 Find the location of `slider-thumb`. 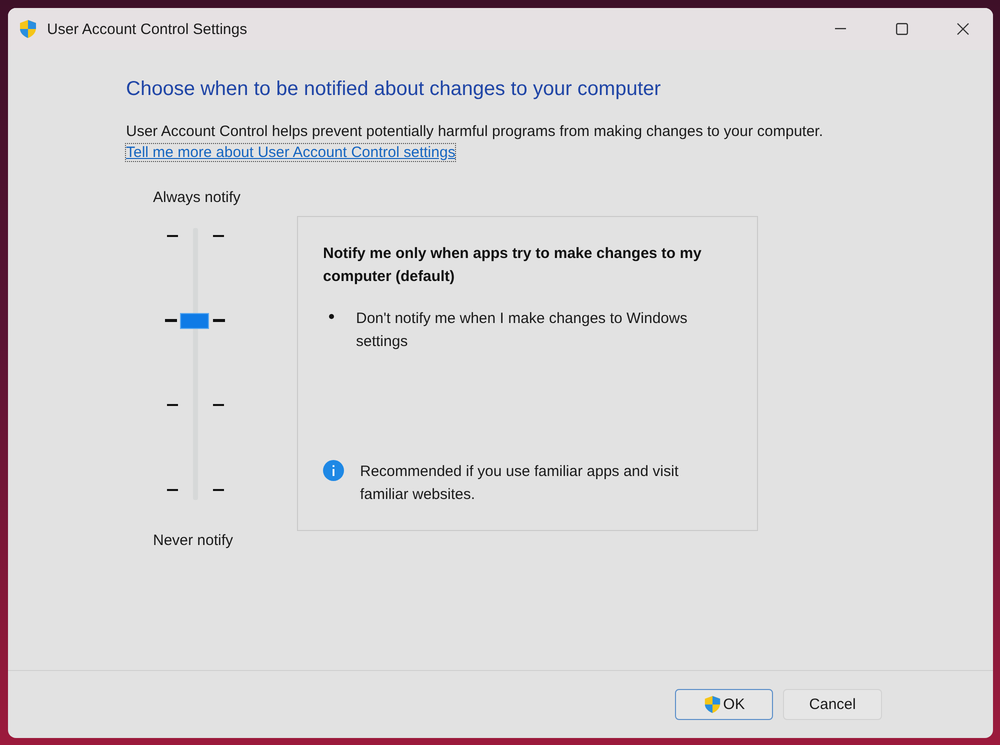

slider-thumb is located at coordinates (194, 320).